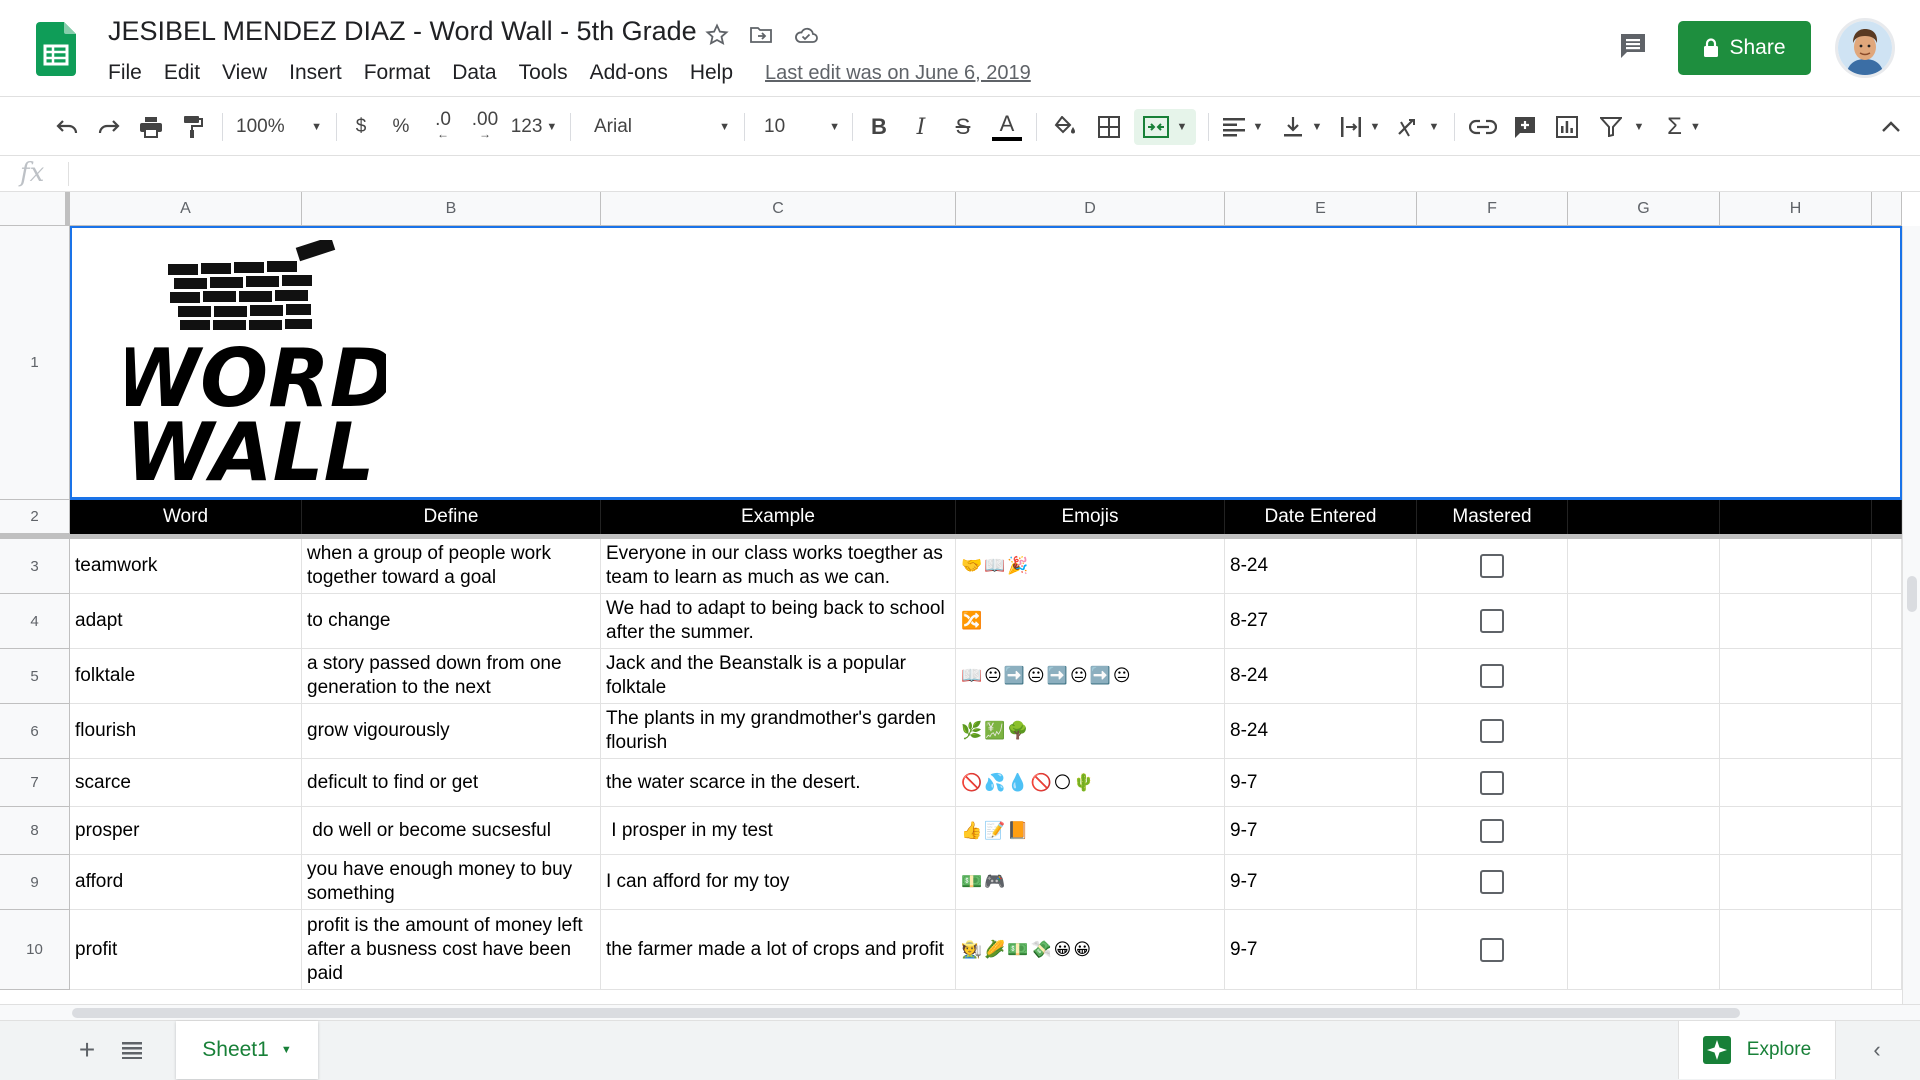  I want to click on text-rotation-button: ▼, so click(1418, 127).